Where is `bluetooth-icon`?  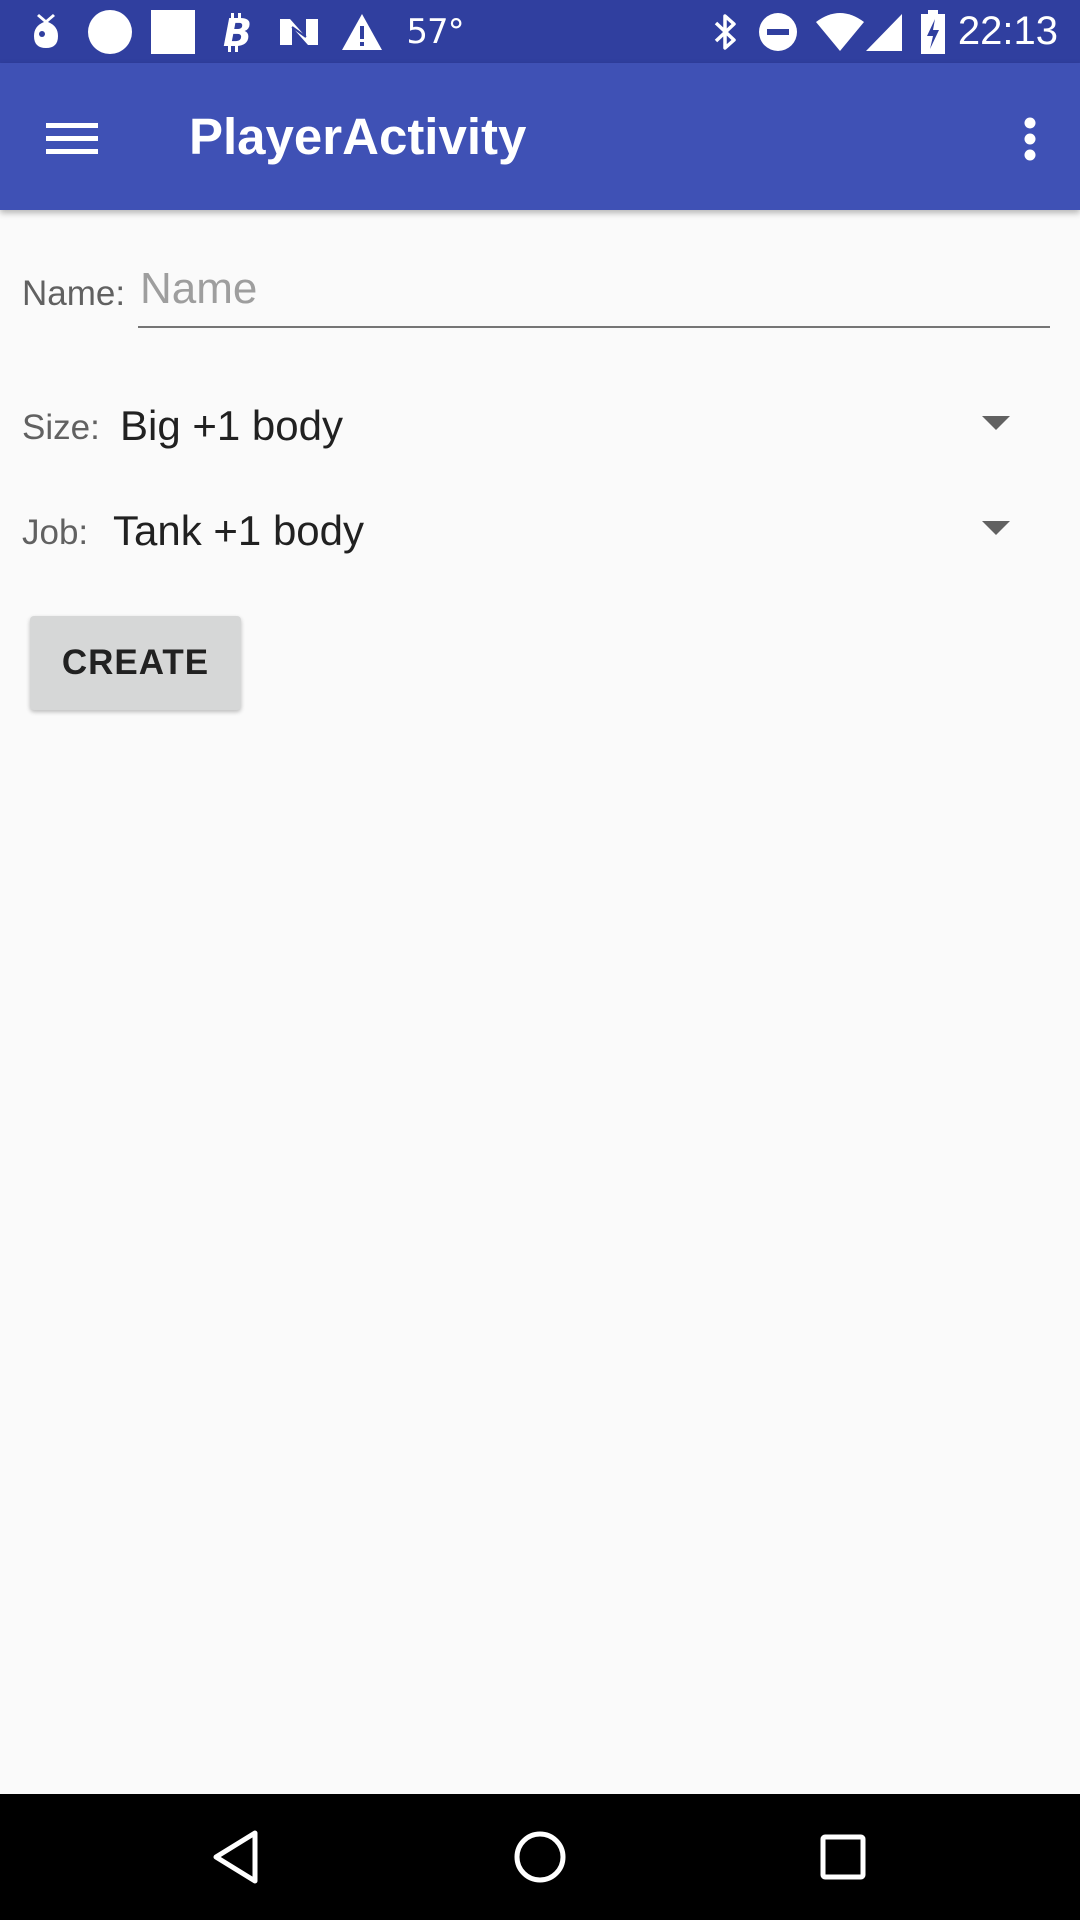 bluetooth-icon is located at coordinates (726, 31).